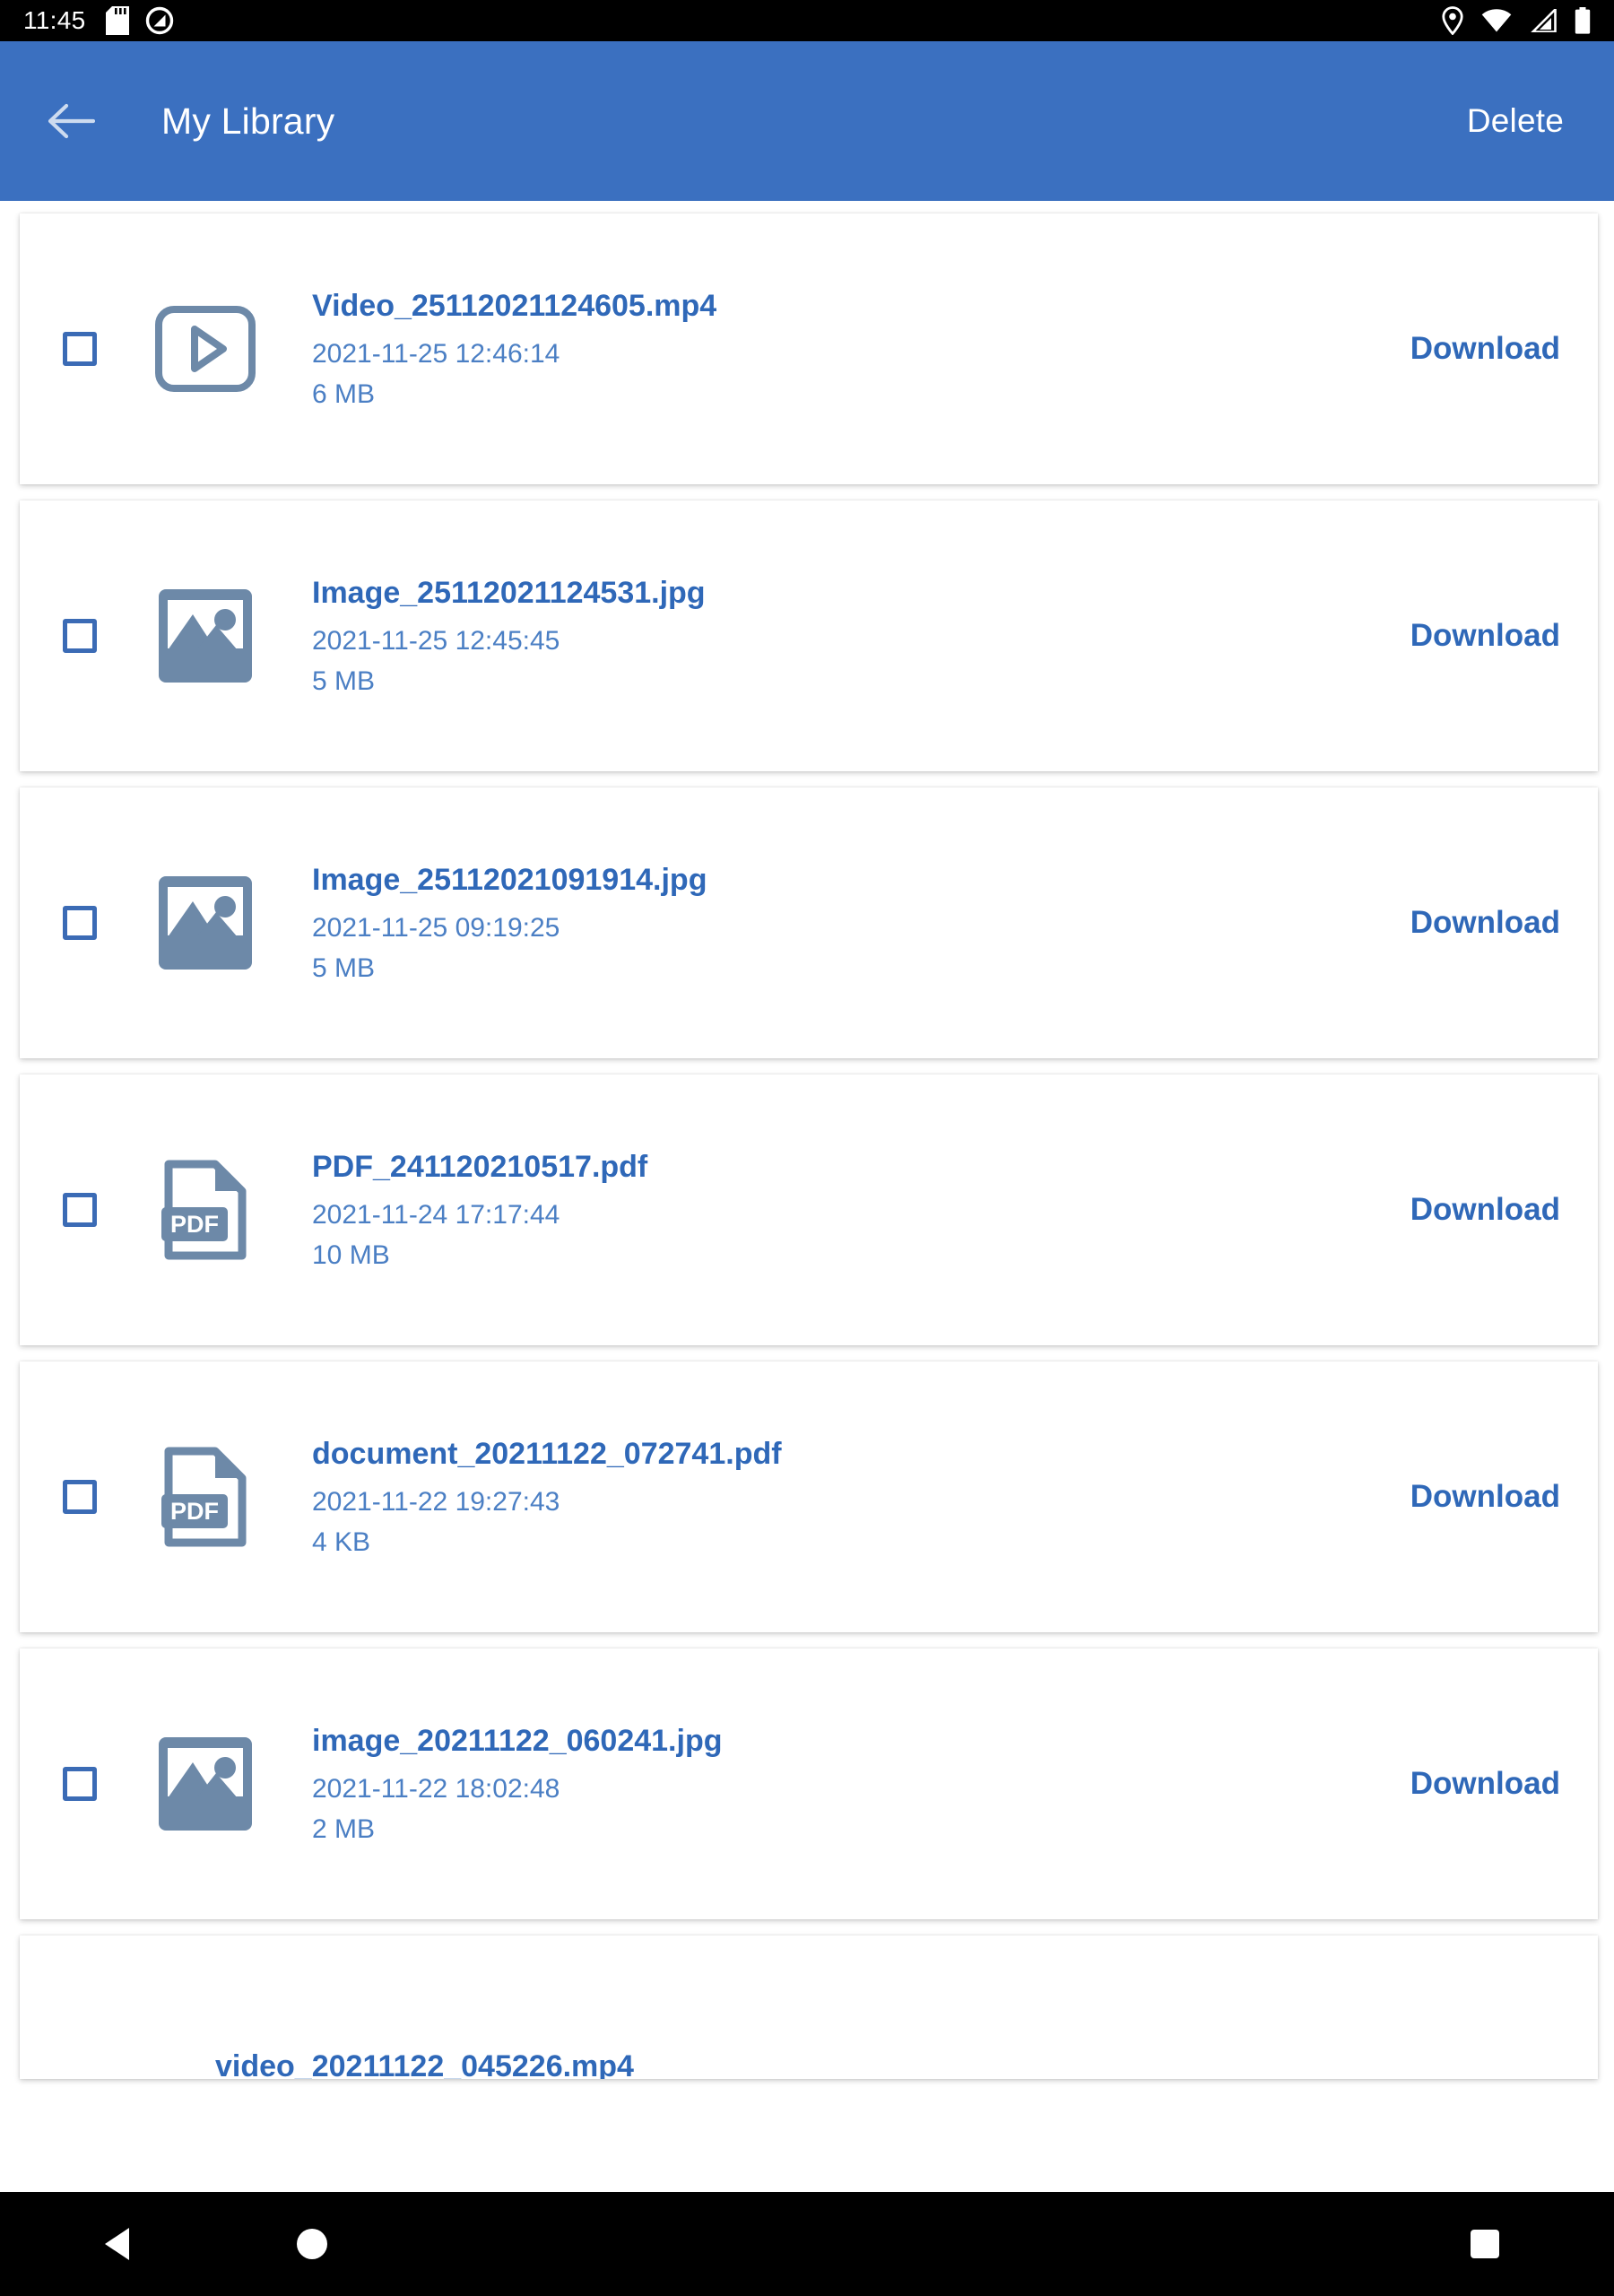  What do you see at coordinates (847, 880) in the screenshot?
I see `file-name: Image_25112021091914.jpg` at bounding box center [847, 880].